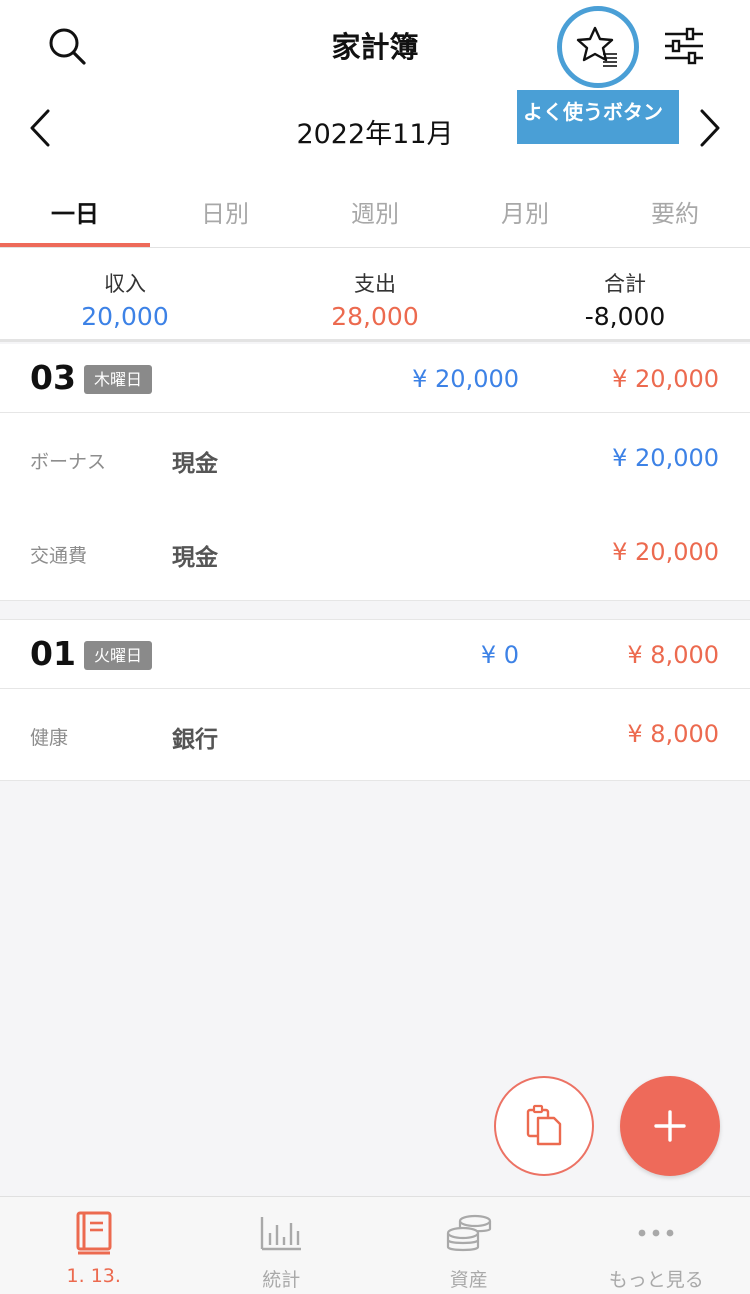 This screenshot has width=750, height=1294. I want to click on more-icon, so click(656, 1233).